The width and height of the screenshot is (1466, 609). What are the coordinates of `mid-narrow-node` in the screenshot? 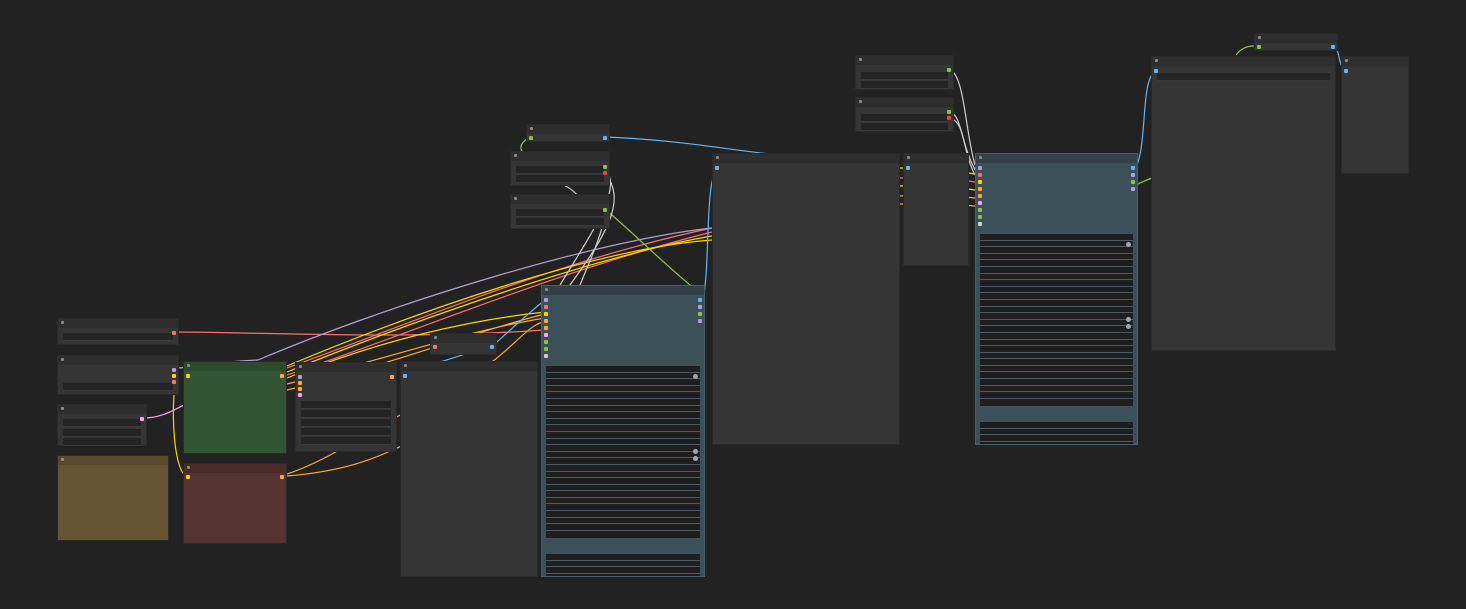 It's located at (936, 209).